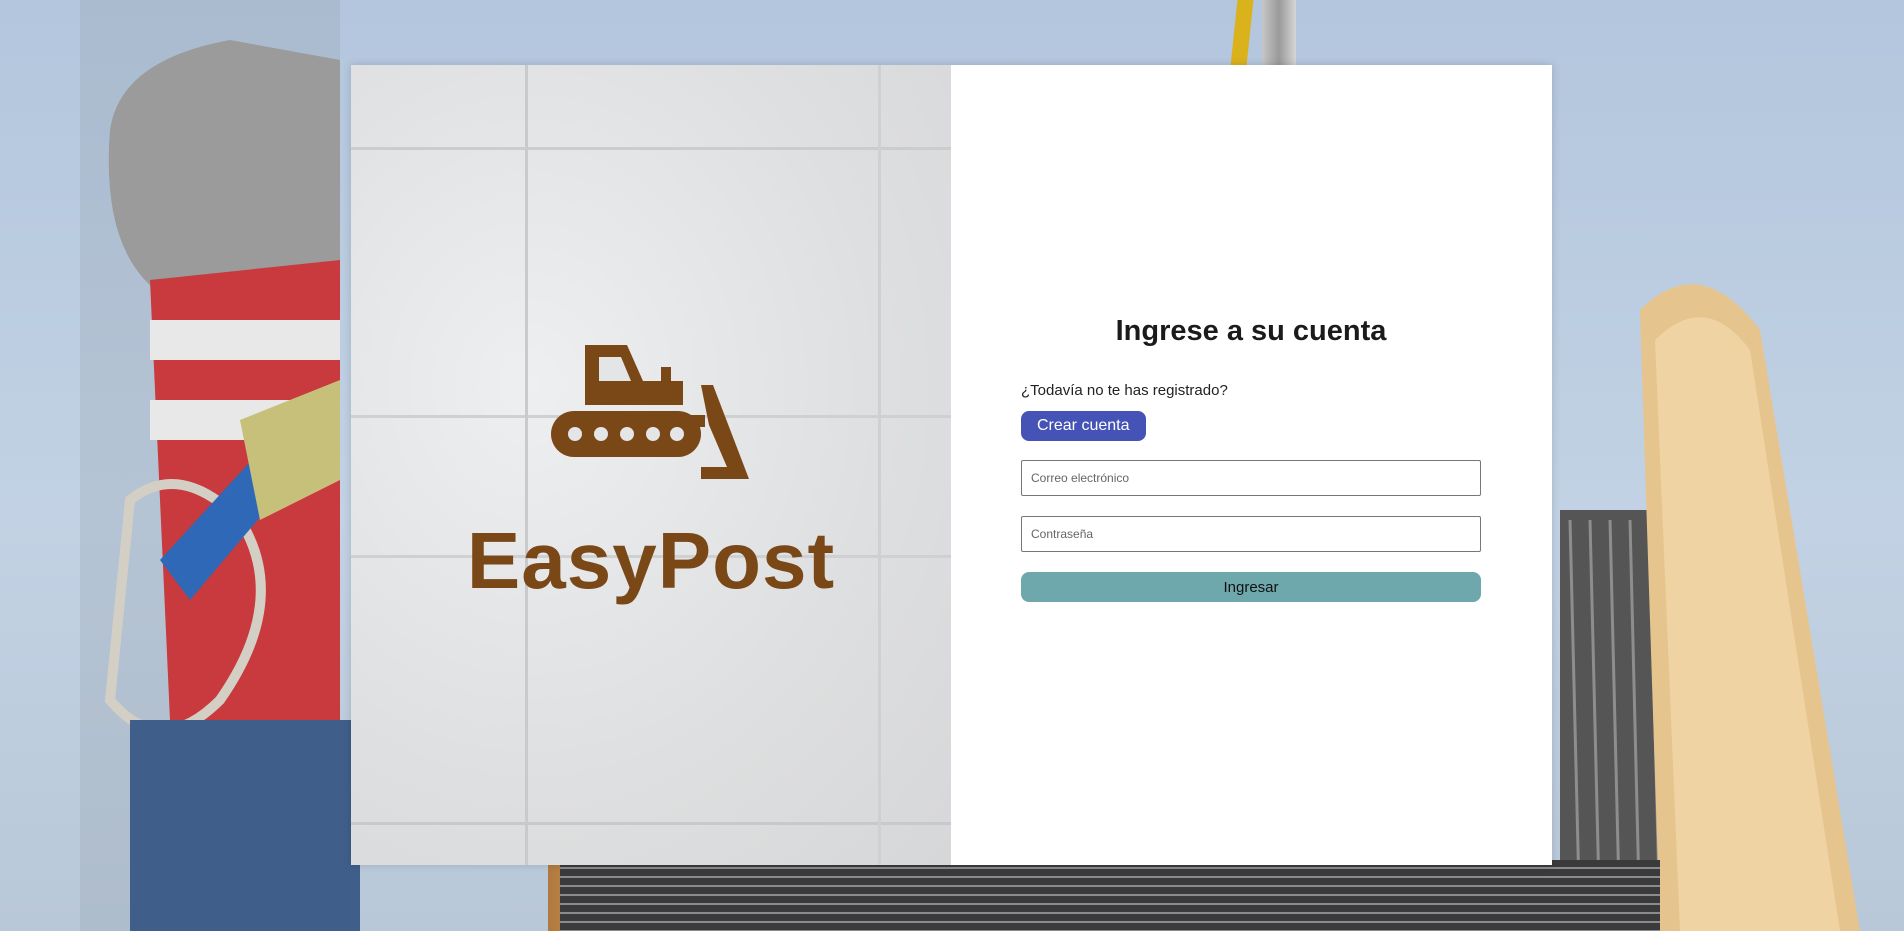 The image size is (1904, 931). I want to click on register-prompt: ¿Todavía no te has registrado?, so click(1124, 390).